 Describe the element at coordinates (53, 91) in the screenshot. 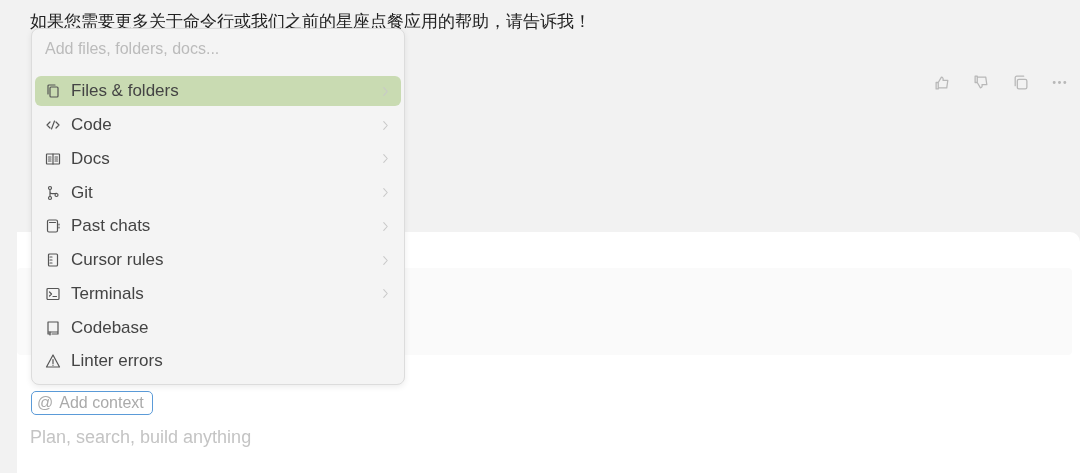

I see `files-icon` at that location.